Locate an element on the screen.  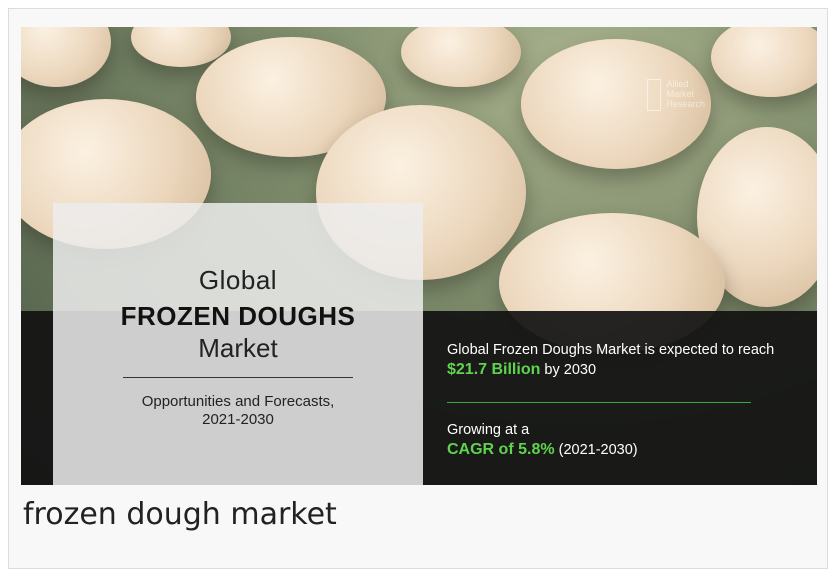
cagr-value: CAGR of 5.8% is located at coordinates (501, 449).